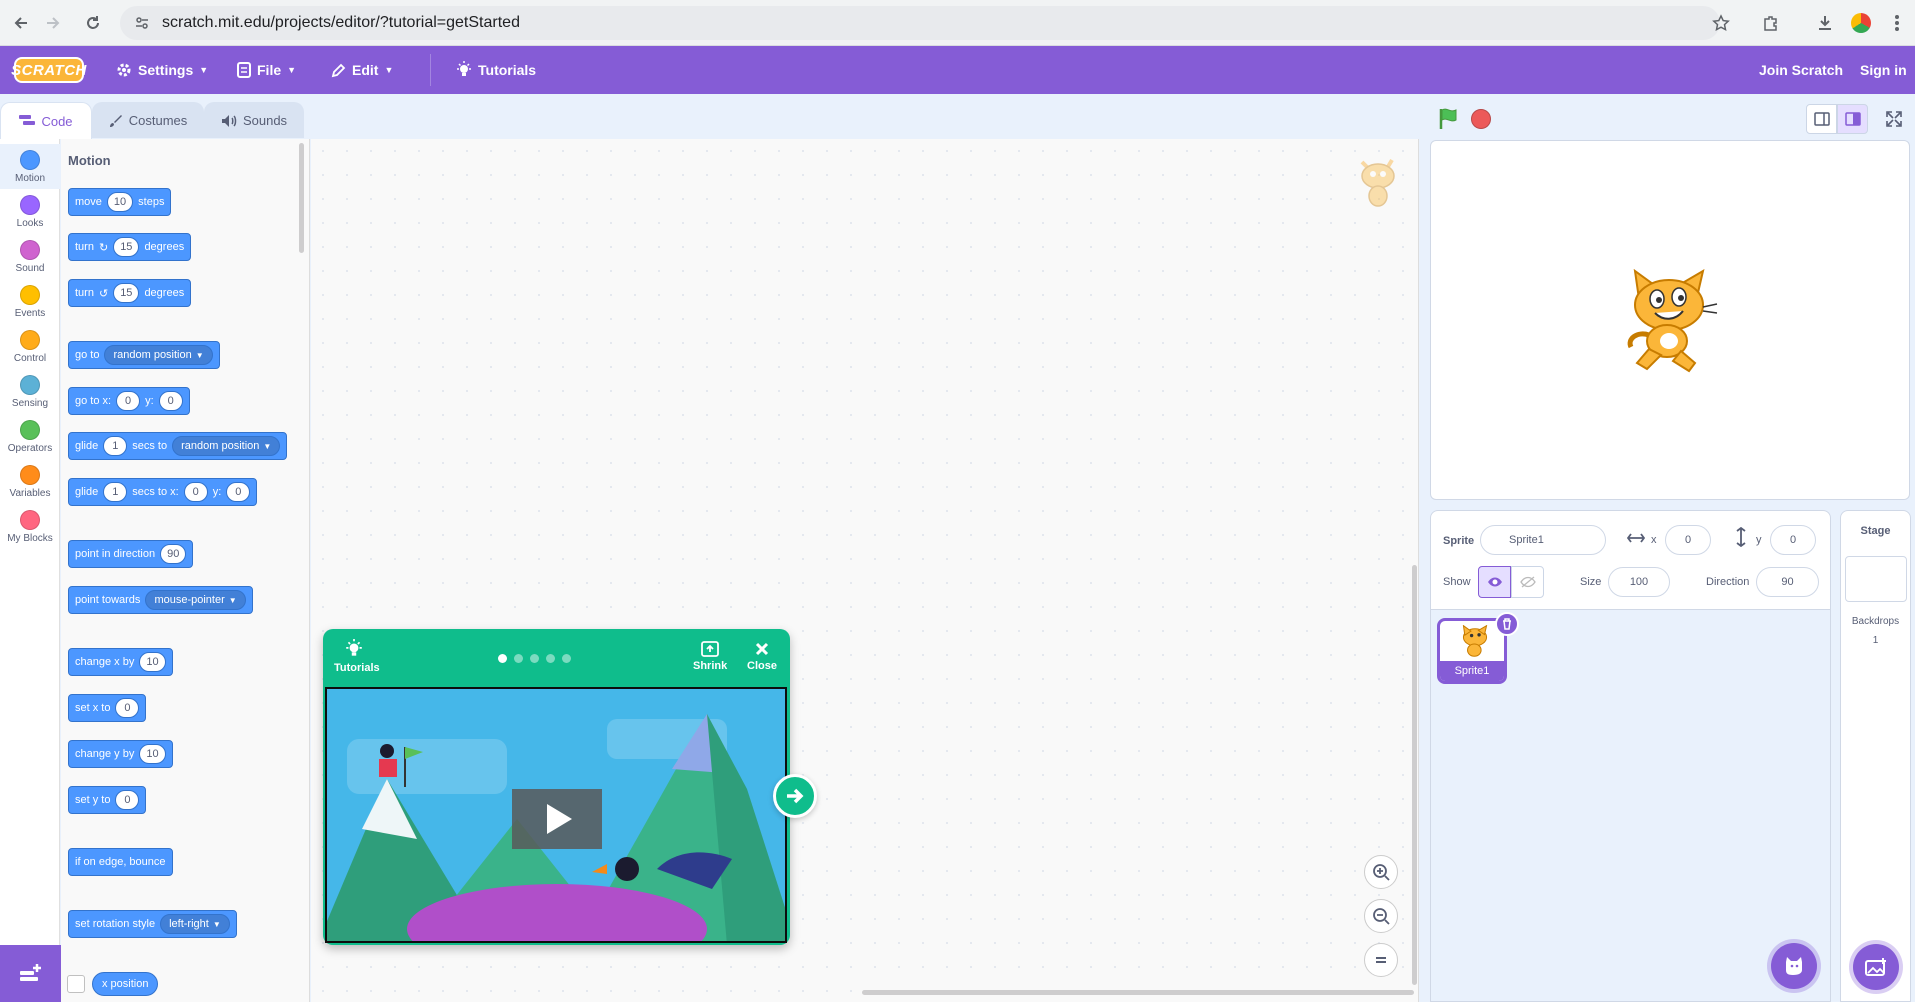 Image resolution: width=1915 pixels, height=1002 pixels. Describe the element at coordinates (1381, 960) in the screenshot. I see `zoom-reset-button` at that location.